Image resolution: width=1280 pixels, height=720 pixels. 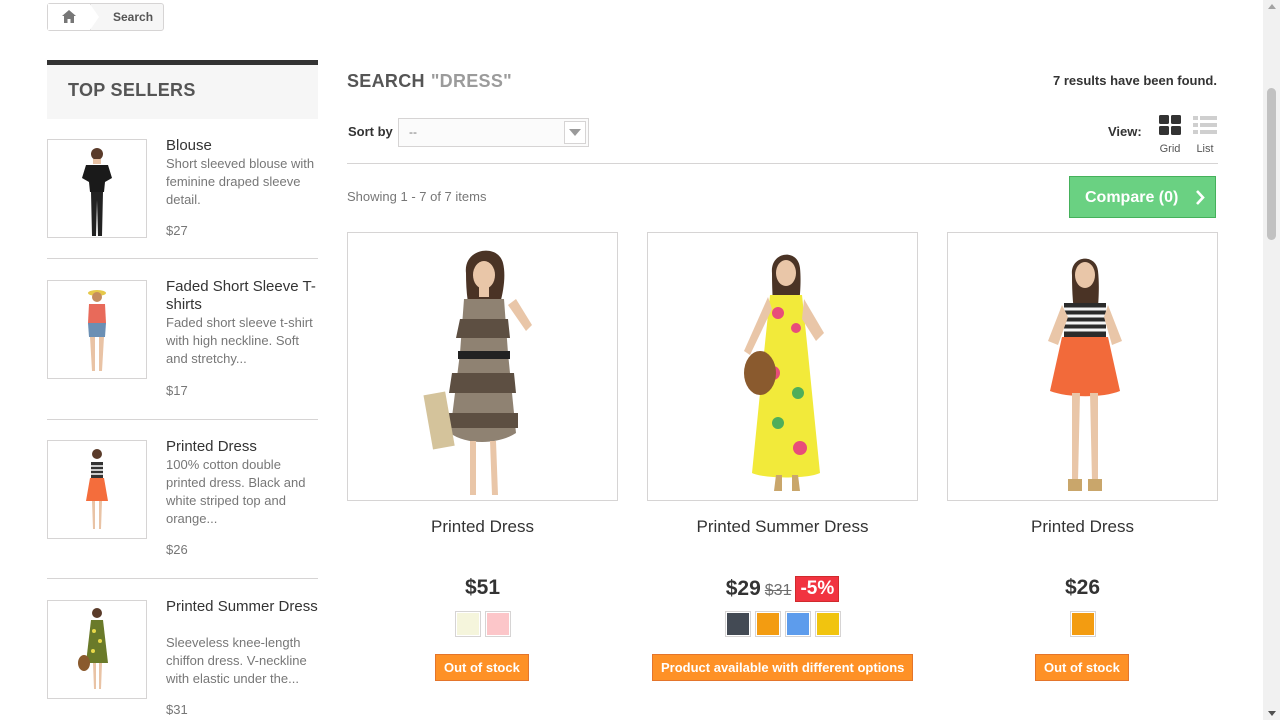 What do you see at coordinates (413, 132) in the screenshot?
I see `sort-by-value: --` at bounding box center [413, 132].